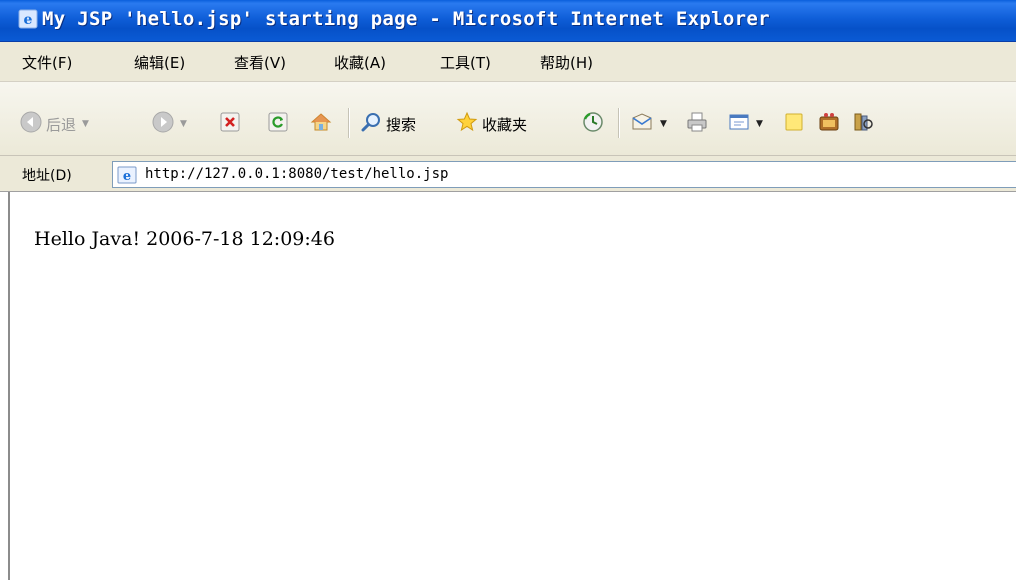  I want to click on favorites-button: 收藏夹, so click(491, 124).